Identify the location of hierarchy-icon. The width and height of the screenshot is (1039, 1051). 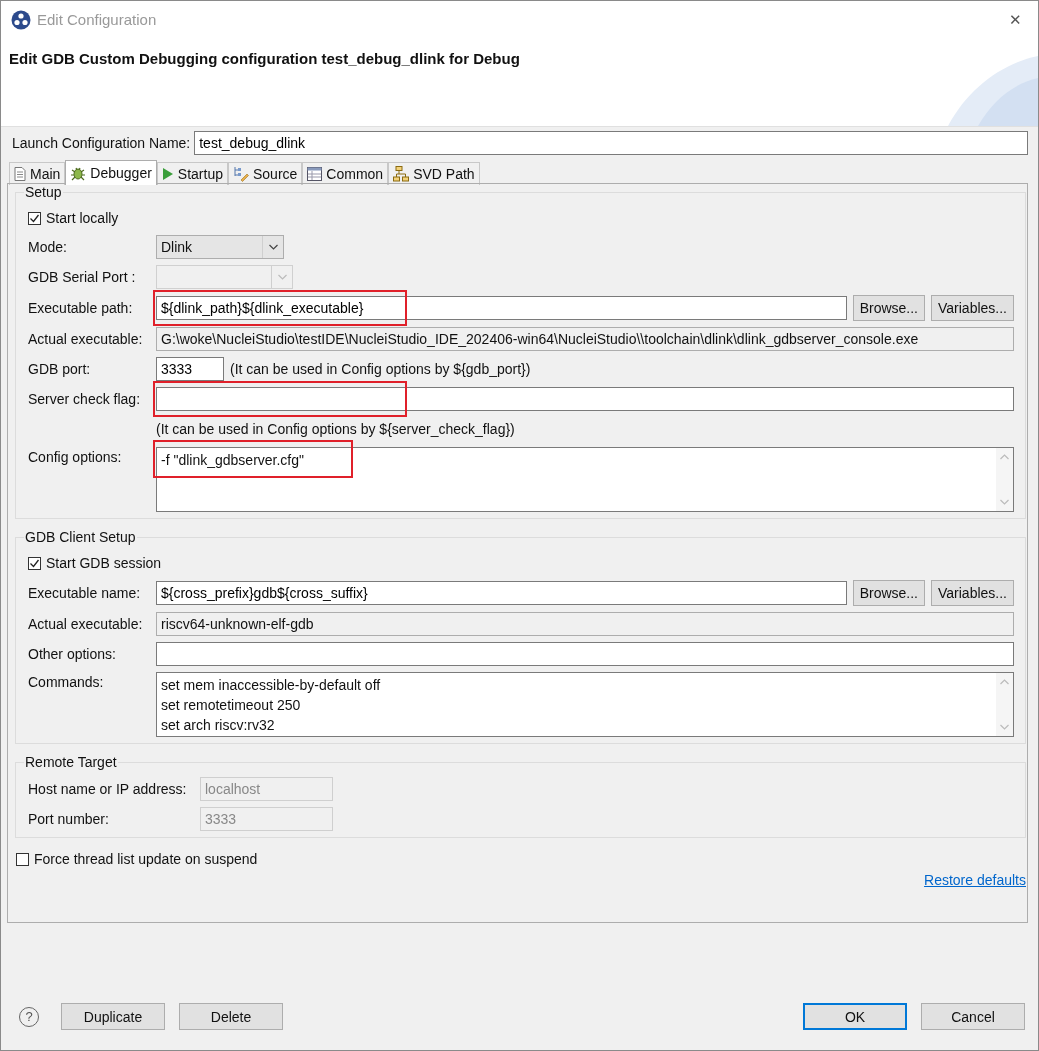
(401, 174).